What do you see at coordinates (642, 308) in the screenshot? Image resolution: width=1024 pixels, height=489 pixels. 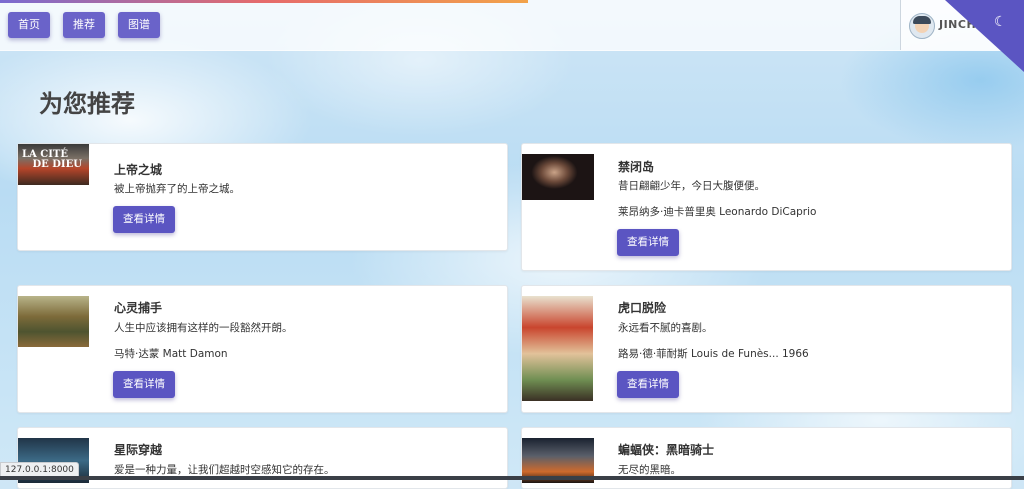 I see `movie-title: 虎口脱险` at bounding box center [642, 308].